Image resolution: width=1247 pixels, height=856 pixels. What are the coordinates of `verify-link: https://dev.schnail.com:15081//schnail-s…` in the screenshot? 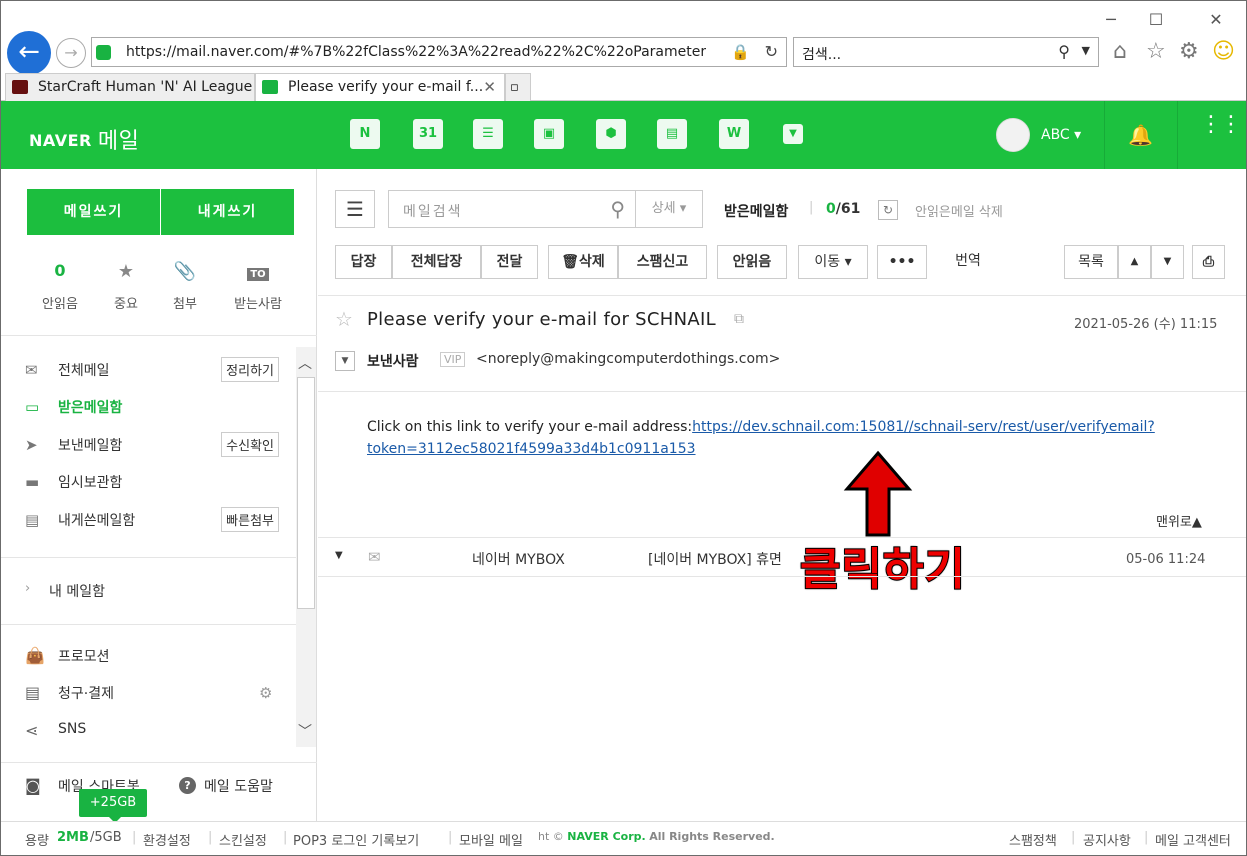 It's located at (923, 427).